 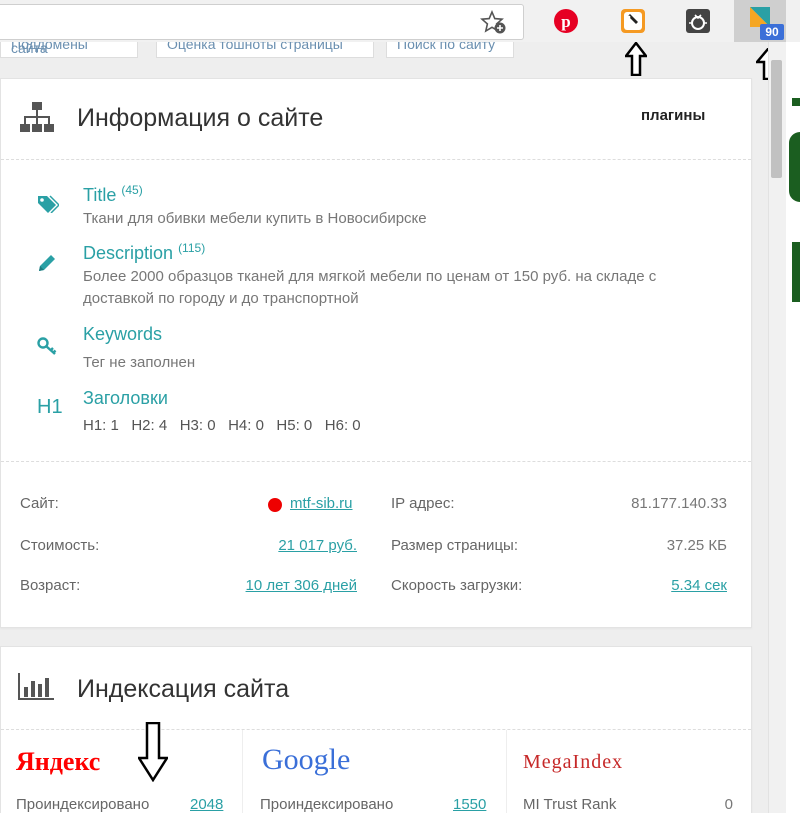 What do you see at coordinates (200, 118) in the screenshot?
I see `section-title: Информация о сайте` at bounding box center [200, 118].